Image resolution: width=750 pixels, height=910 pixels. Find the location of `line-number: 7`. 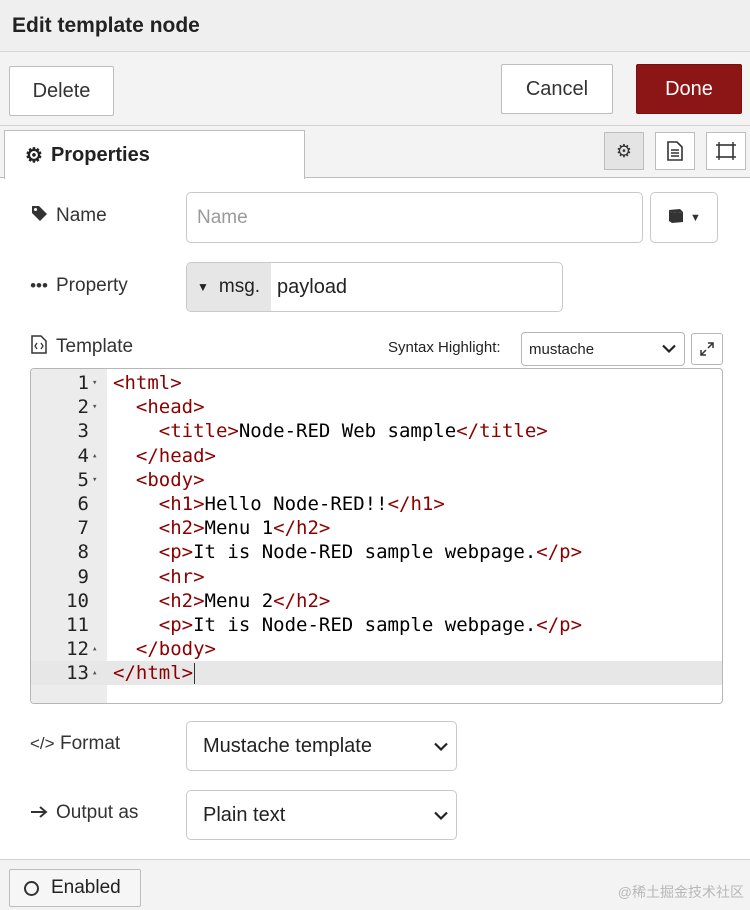

line-number: 7 is located at coordinates (83, 528).